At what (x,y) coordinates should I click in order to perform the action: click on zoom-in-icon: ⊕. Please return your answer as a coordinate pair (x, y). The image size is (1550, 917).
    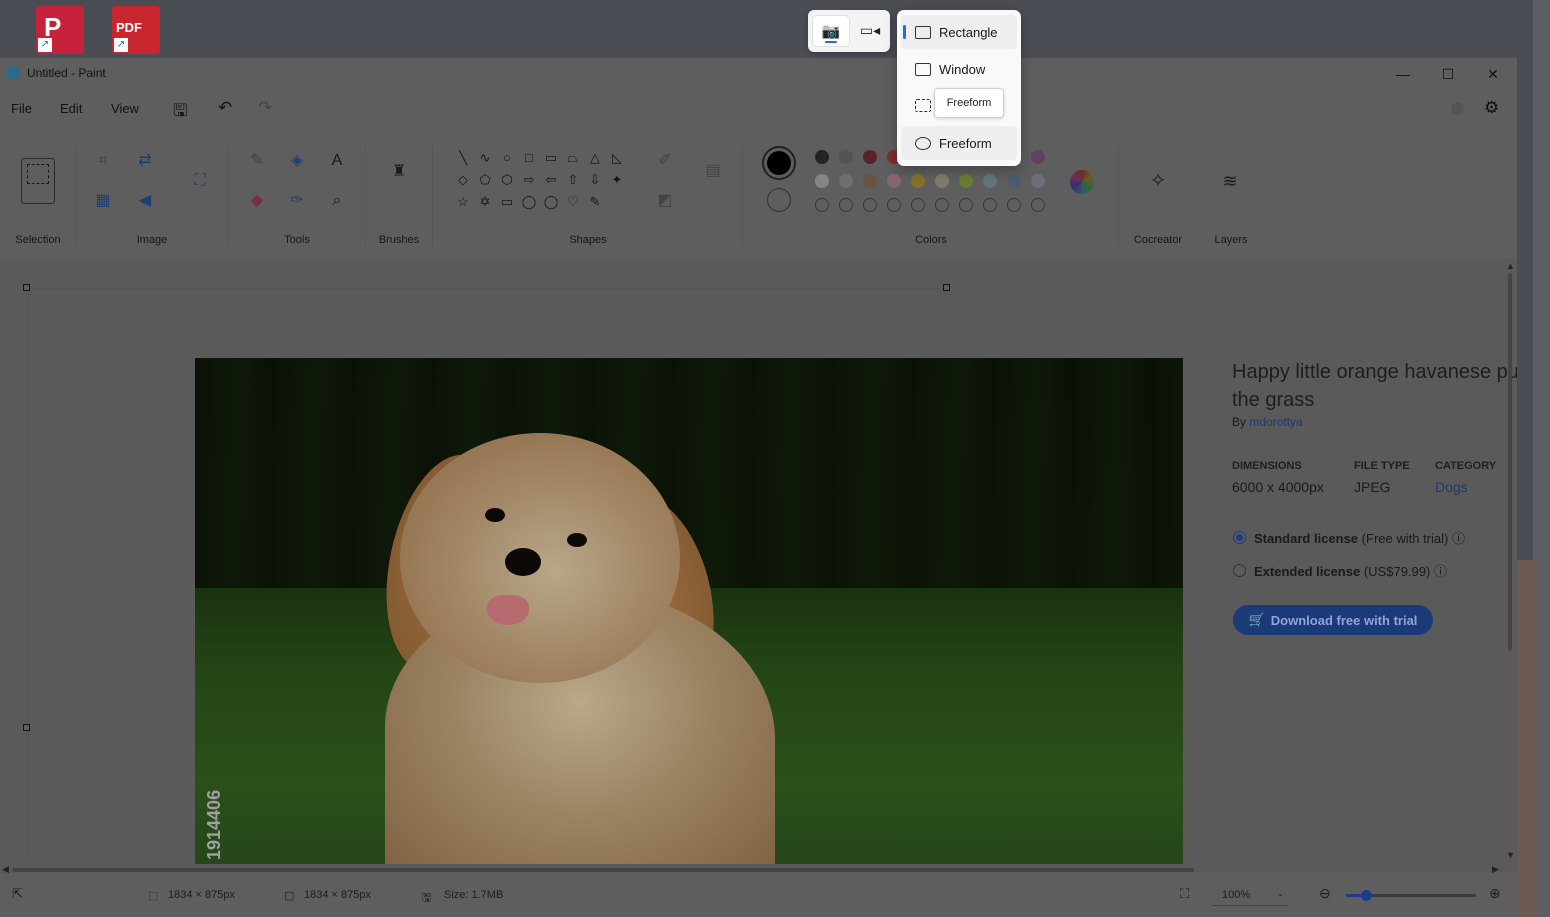
    Looking at the image, I should click on (1495, 893).